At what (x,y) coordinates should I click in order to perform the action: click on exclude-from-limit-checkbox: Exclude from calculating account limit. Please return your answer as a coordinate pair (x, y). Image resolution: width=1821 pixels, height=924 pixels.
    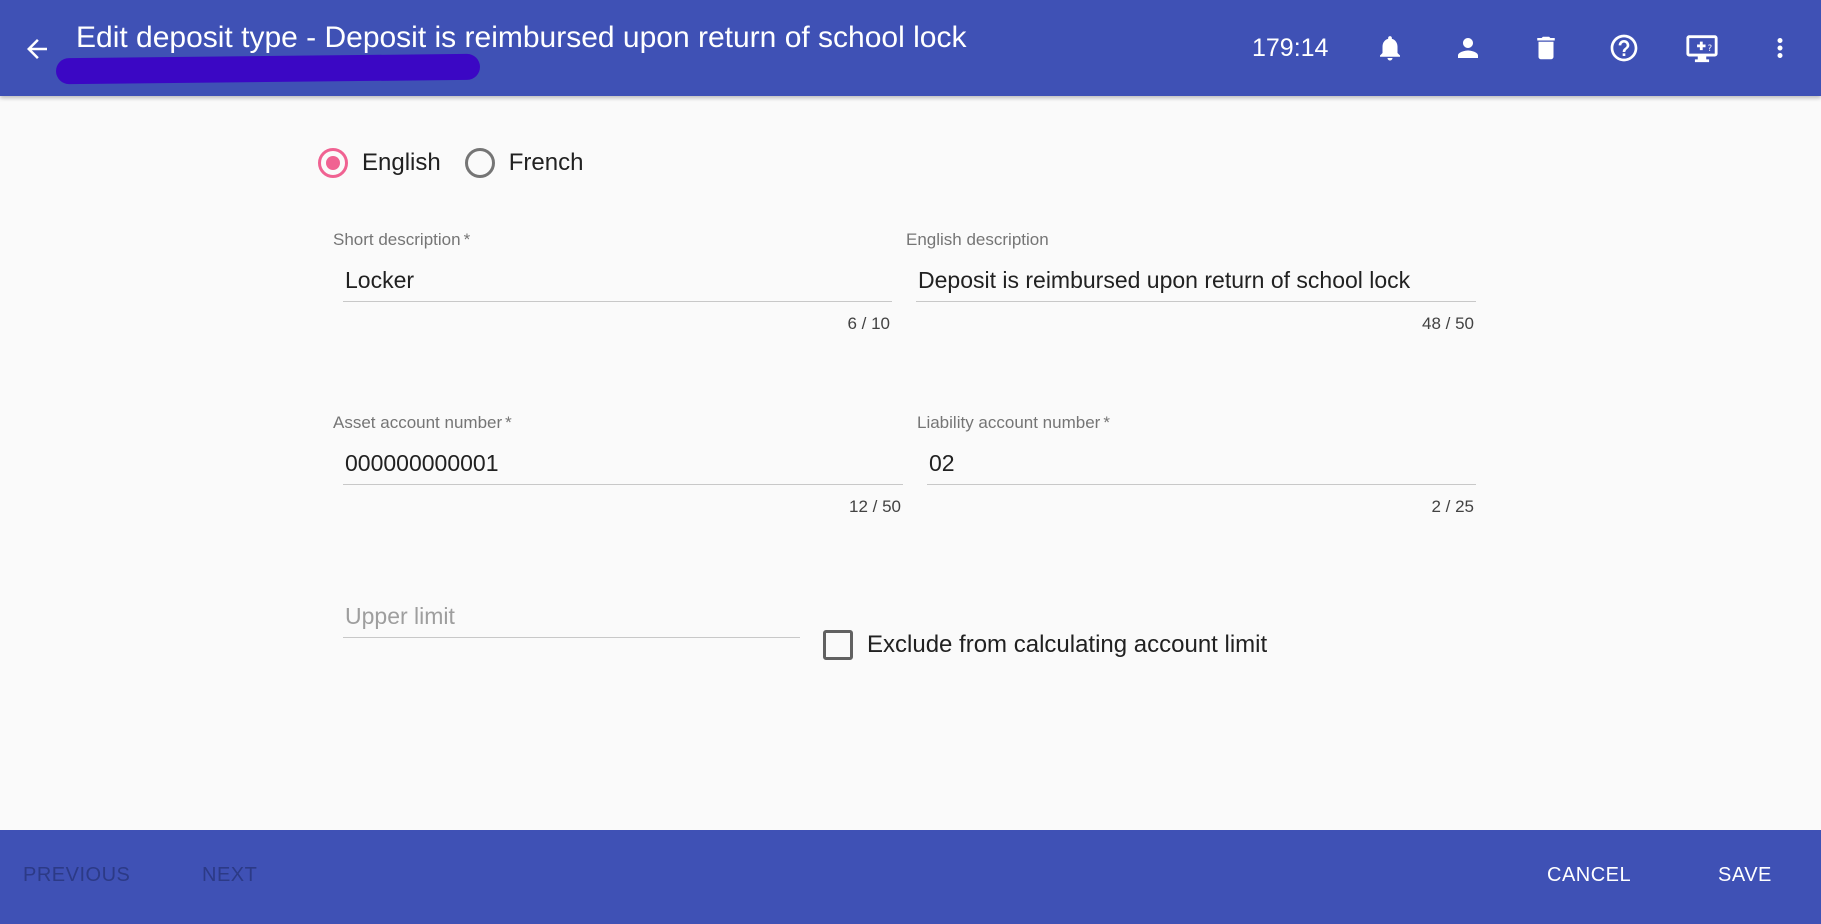
    Looking at the image, I should click on (1045, 645).